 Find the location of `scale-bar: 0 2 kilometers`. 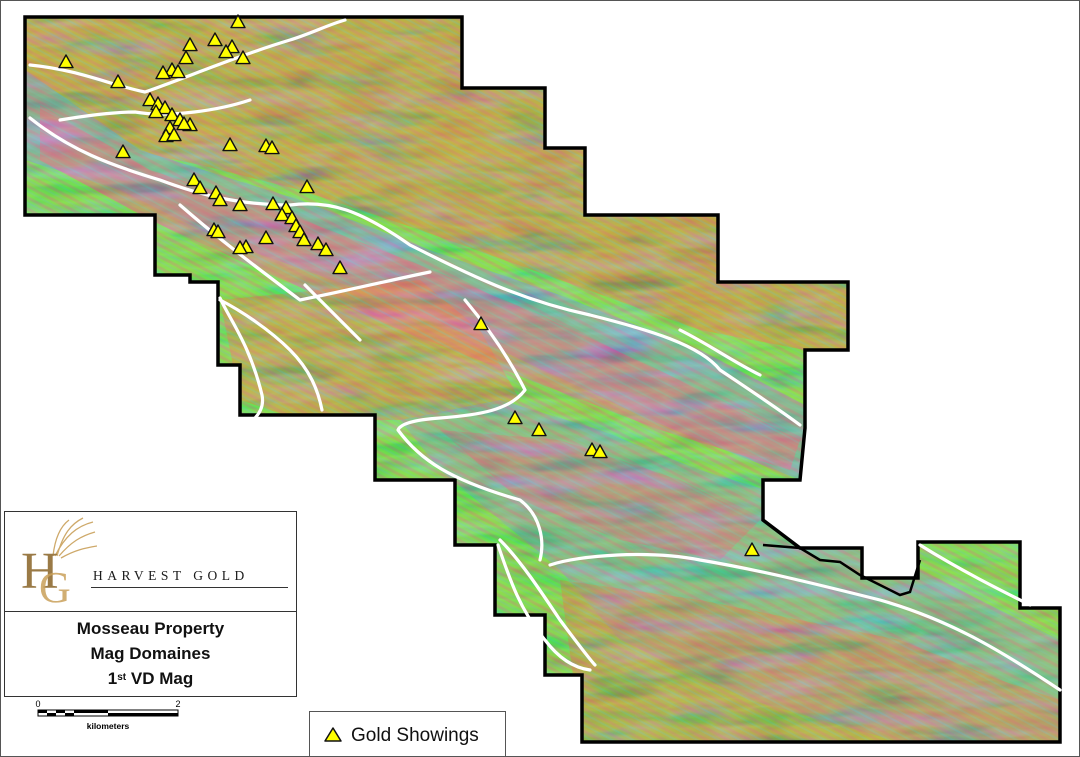

scale-bar: 0 2 kilometers is located at coordinates (107, 715).